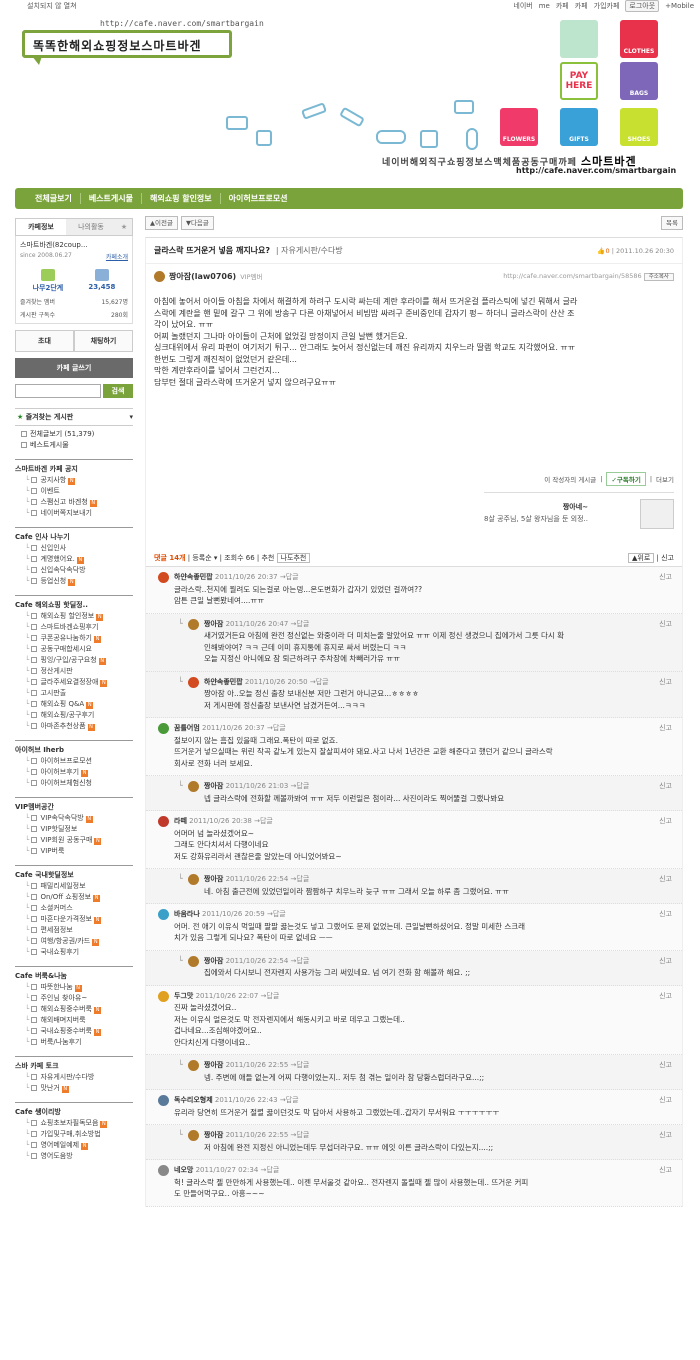 This screenshot has height=1360, width=700. What do you see at coordinates (74, 616) in the screenshot?
I see `sidebar-board-item: 해외쇼핑 할인정보N` at bounding box center [74, 616].